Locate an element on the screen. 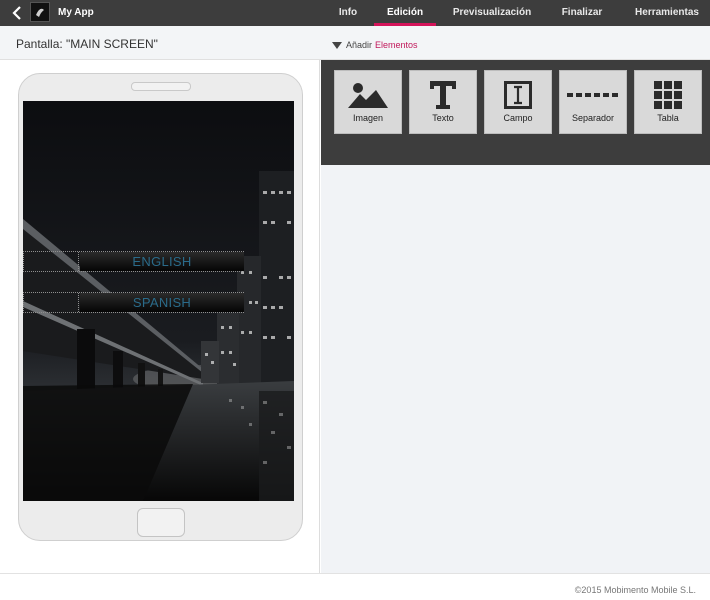 This screenshot has width=710, height=600. add-elements-link: Elementos is located at coordinates (396, 45).